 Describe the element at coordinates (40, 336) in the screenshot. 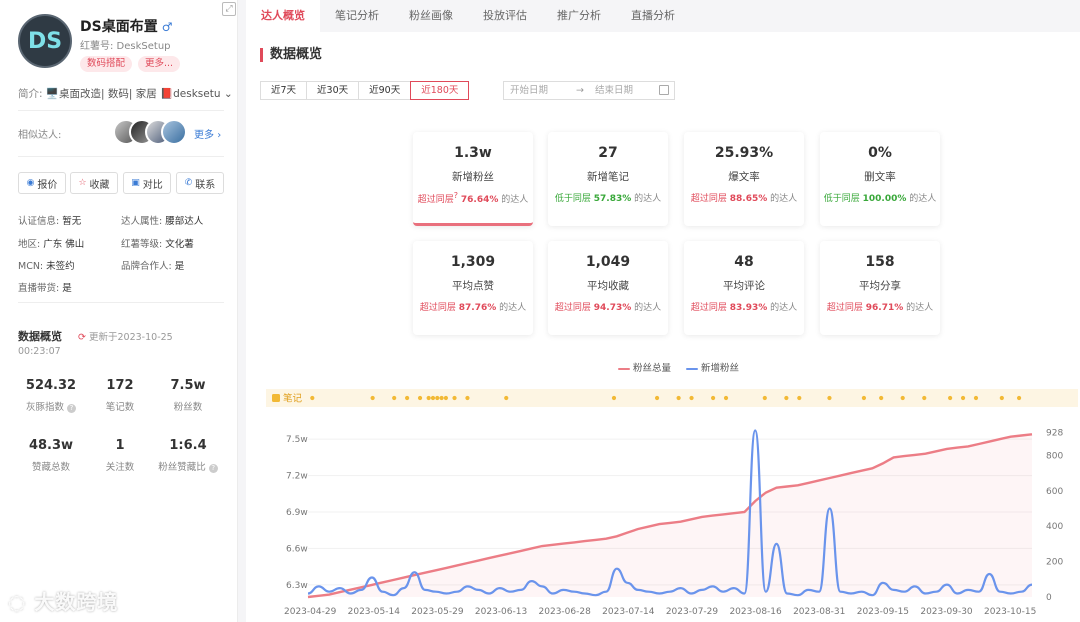

I see `overview-title: 数据概览` at that location.